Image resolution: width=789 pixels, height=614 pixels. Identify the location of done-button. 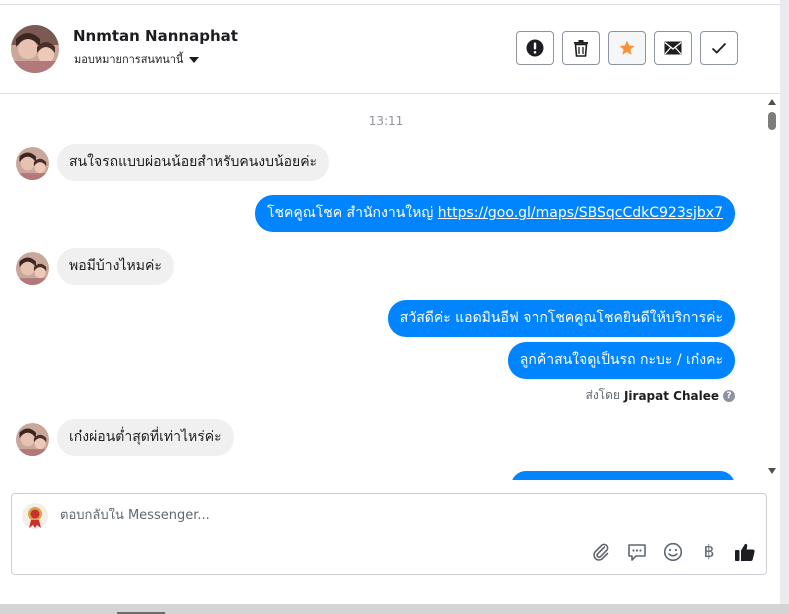
(719, 48).